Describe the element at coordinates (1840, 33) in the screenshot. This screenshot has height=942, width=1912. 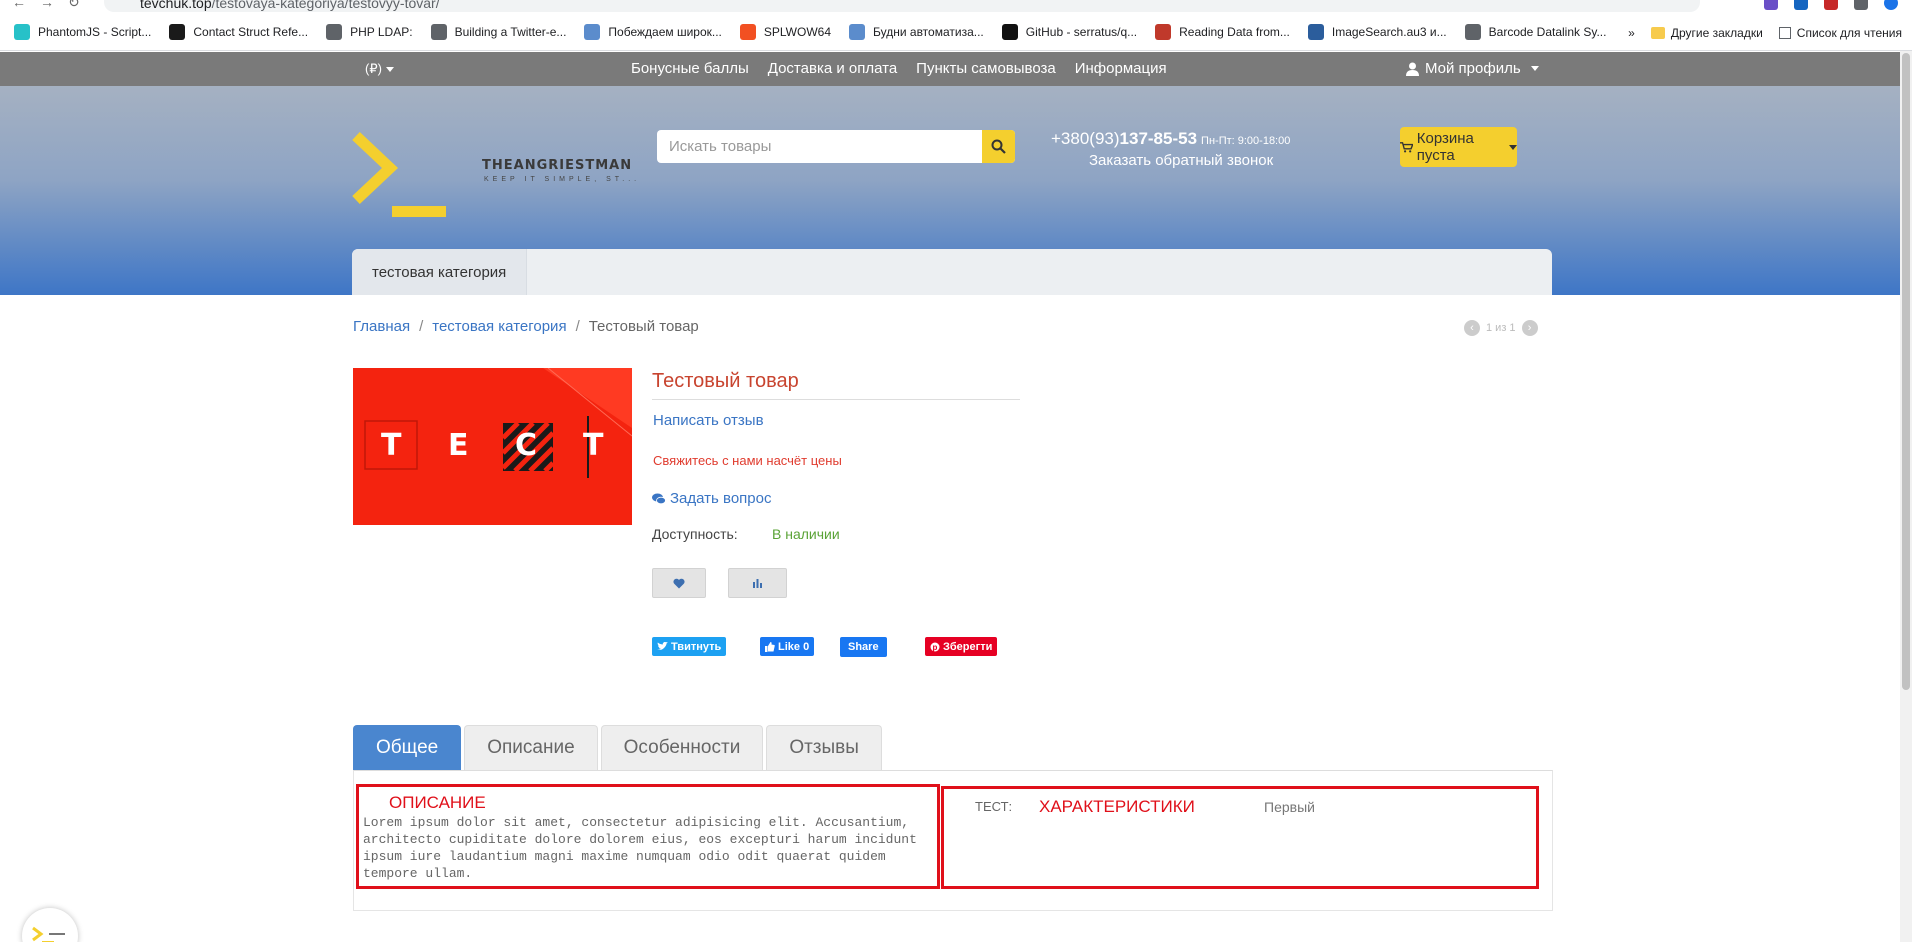
I see `reading-list-button: Список для чтения` at that location.